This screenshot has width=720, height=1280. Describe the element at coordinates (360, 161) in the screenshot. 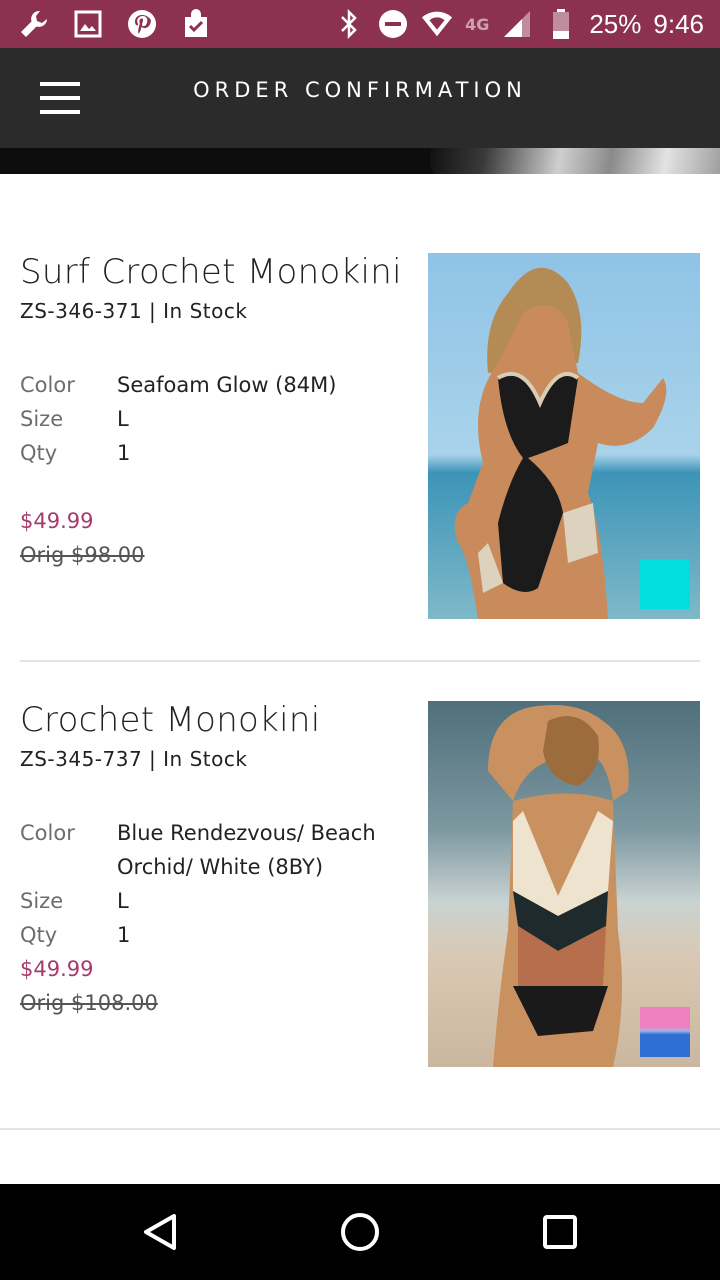

I see `hero-banner-image` at that location.